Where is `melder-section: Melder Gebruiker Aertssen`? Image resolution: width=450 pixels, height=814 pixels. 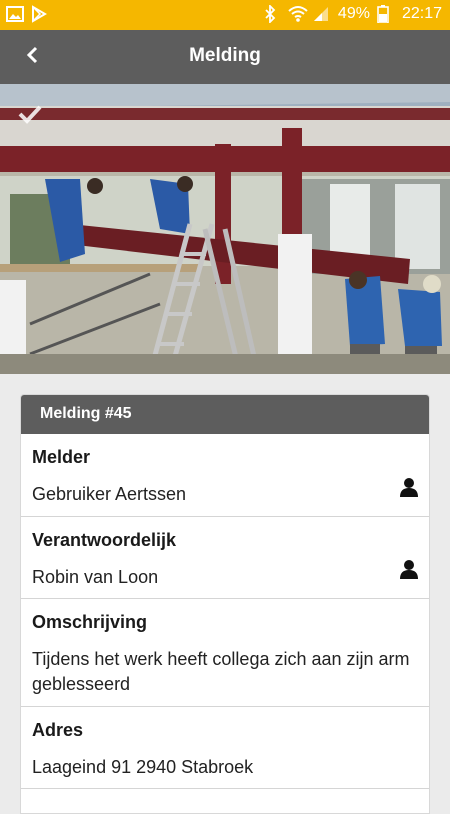 melder-section: Melder Gebruiker Aertssen is located at coordinates (225, 475).